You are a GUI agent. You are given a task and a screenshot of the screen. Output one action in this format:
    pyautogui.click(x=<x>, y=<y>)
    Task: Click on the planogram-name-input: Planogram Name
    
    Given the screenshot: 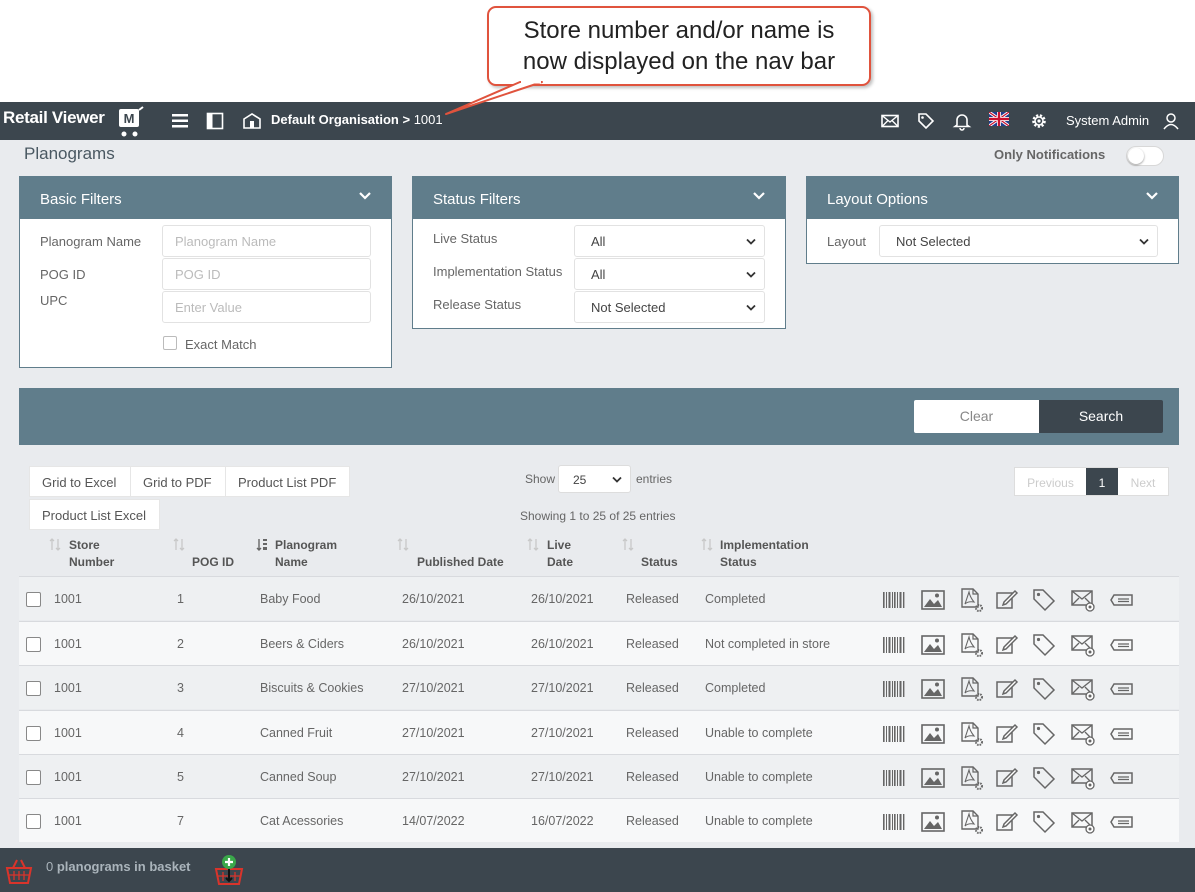 What is the action you would take?
    pyautogui.click(x=266, y=241)
    